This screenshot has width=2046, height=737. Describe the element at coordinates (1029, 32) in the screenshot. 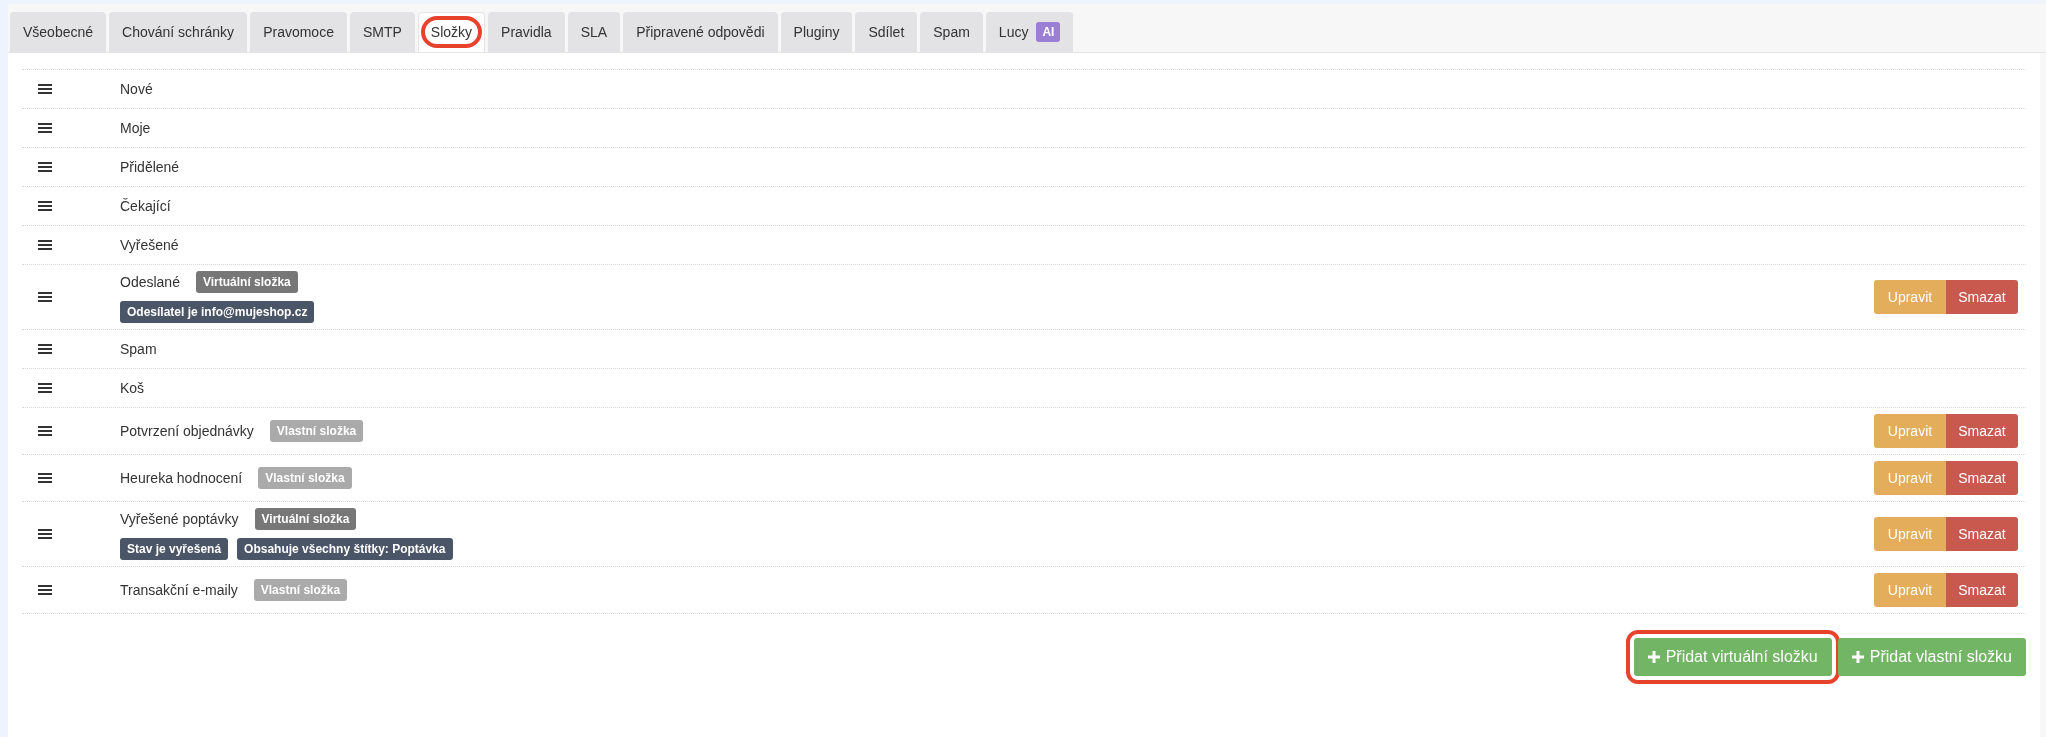

I see `tab: Lucy AI` at that location.